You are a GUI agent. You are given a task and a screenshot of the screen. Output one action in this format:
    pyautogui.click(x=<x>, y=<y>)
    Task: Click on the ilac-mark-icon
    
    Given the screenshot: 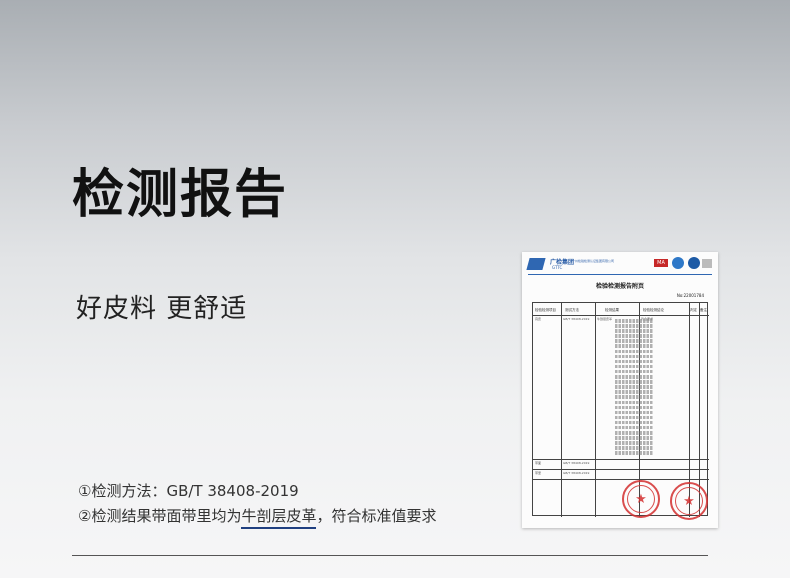 What is the action you would take?
    pyautogui.click(x=678, y=263)
    